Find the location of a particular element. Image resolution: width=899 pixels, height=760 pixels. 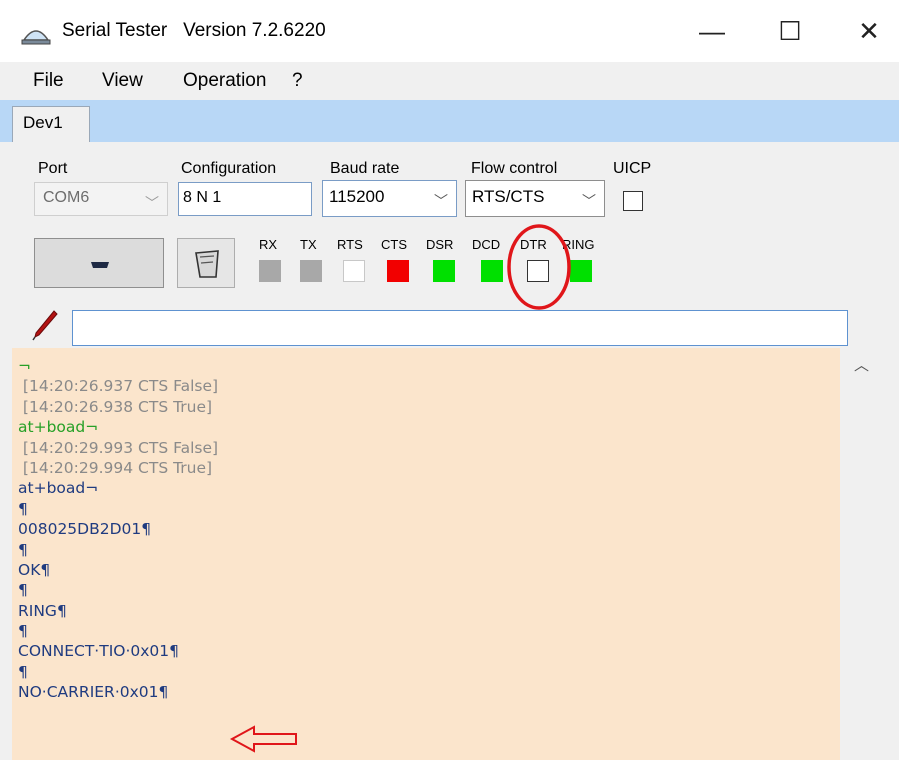

log-line: [14:20:26.938 CTS True] is located at coordinates (115, 406).